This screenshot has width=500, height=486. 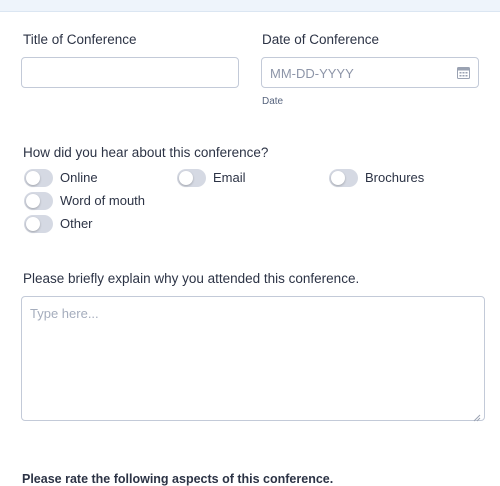 What do you see at coordinates (463, 72) in the screenshot?
I see `calendar-icon` at bounding box center [463, 72].